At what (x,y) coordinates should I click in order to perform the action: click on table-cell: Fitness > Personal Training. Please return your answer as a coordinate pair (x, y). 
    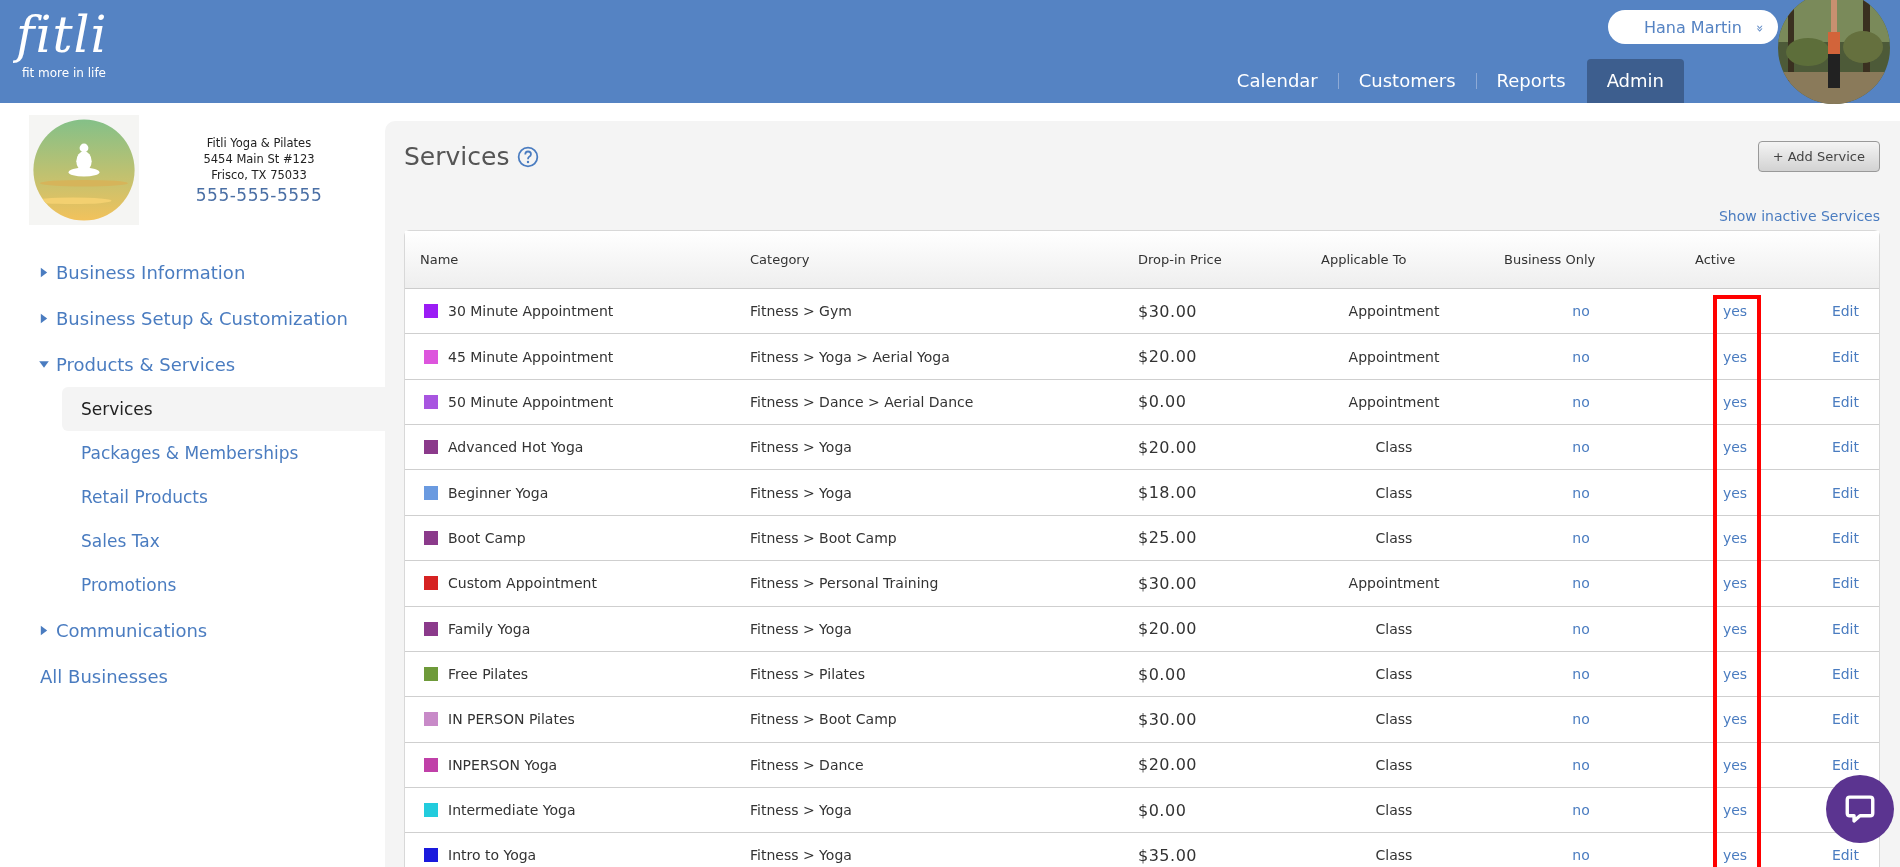
    Looking at the image, I should click on (844, 583).